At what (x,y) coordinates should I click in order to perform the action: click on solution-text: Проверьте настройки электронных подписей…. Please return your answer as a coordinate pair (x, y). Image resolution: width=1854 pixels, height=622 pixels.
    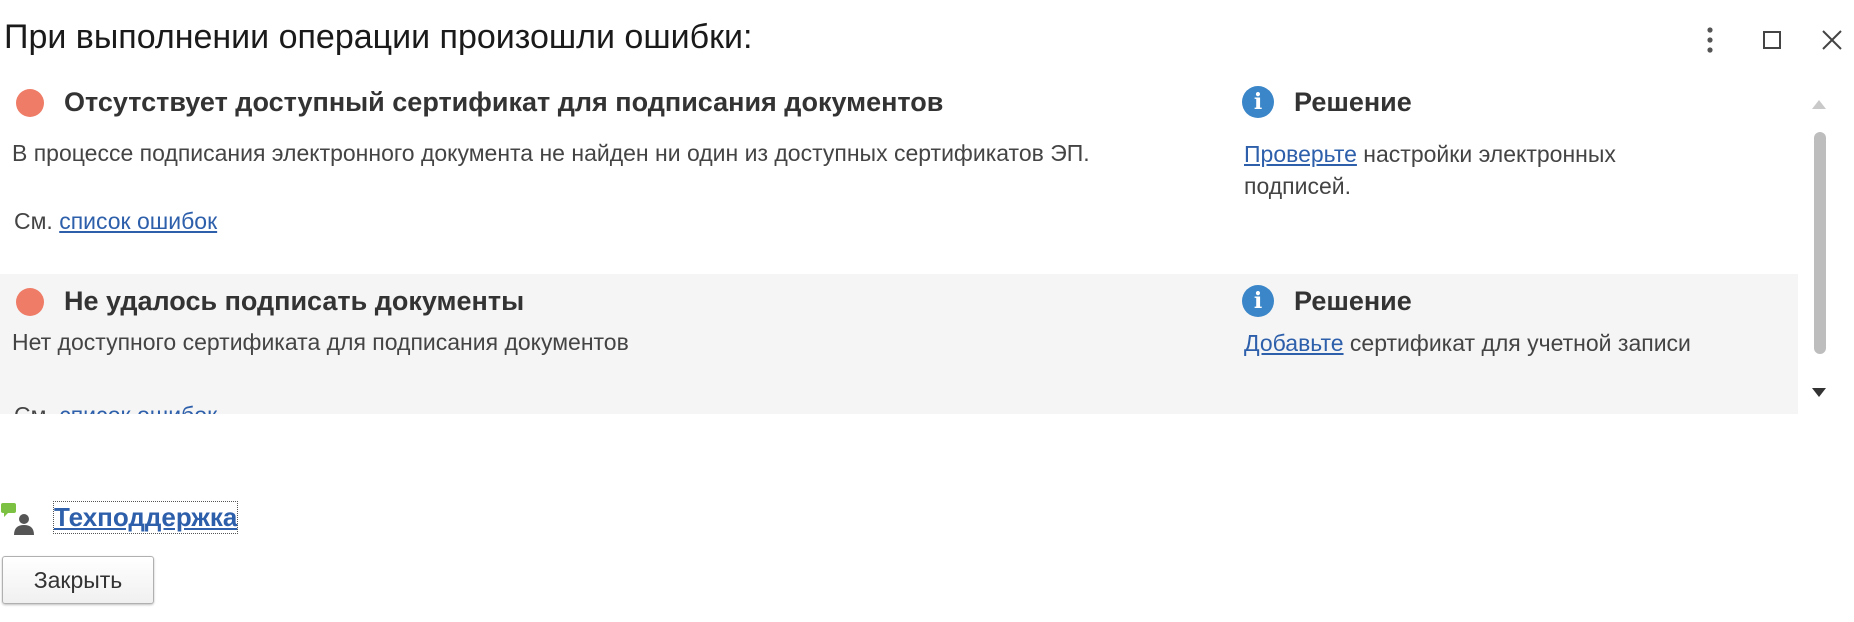
    Looking at the image, I should click on (1479, 170).